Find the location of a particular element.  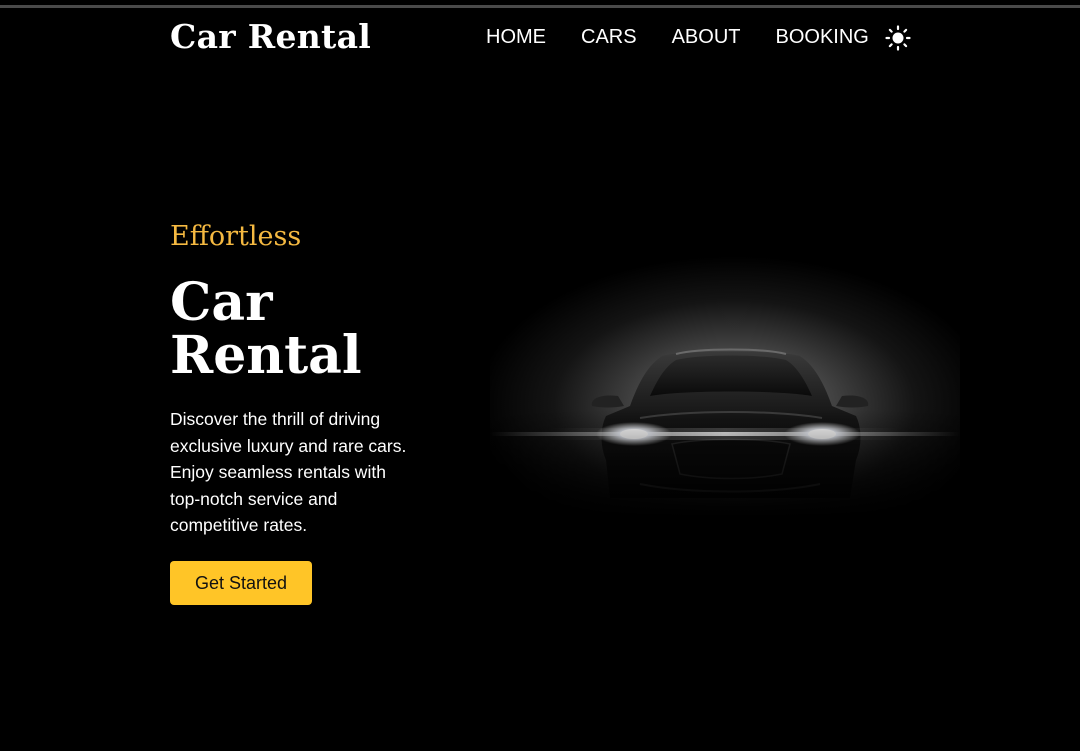

theme-toggle-button is located at coordinates (898, 38).